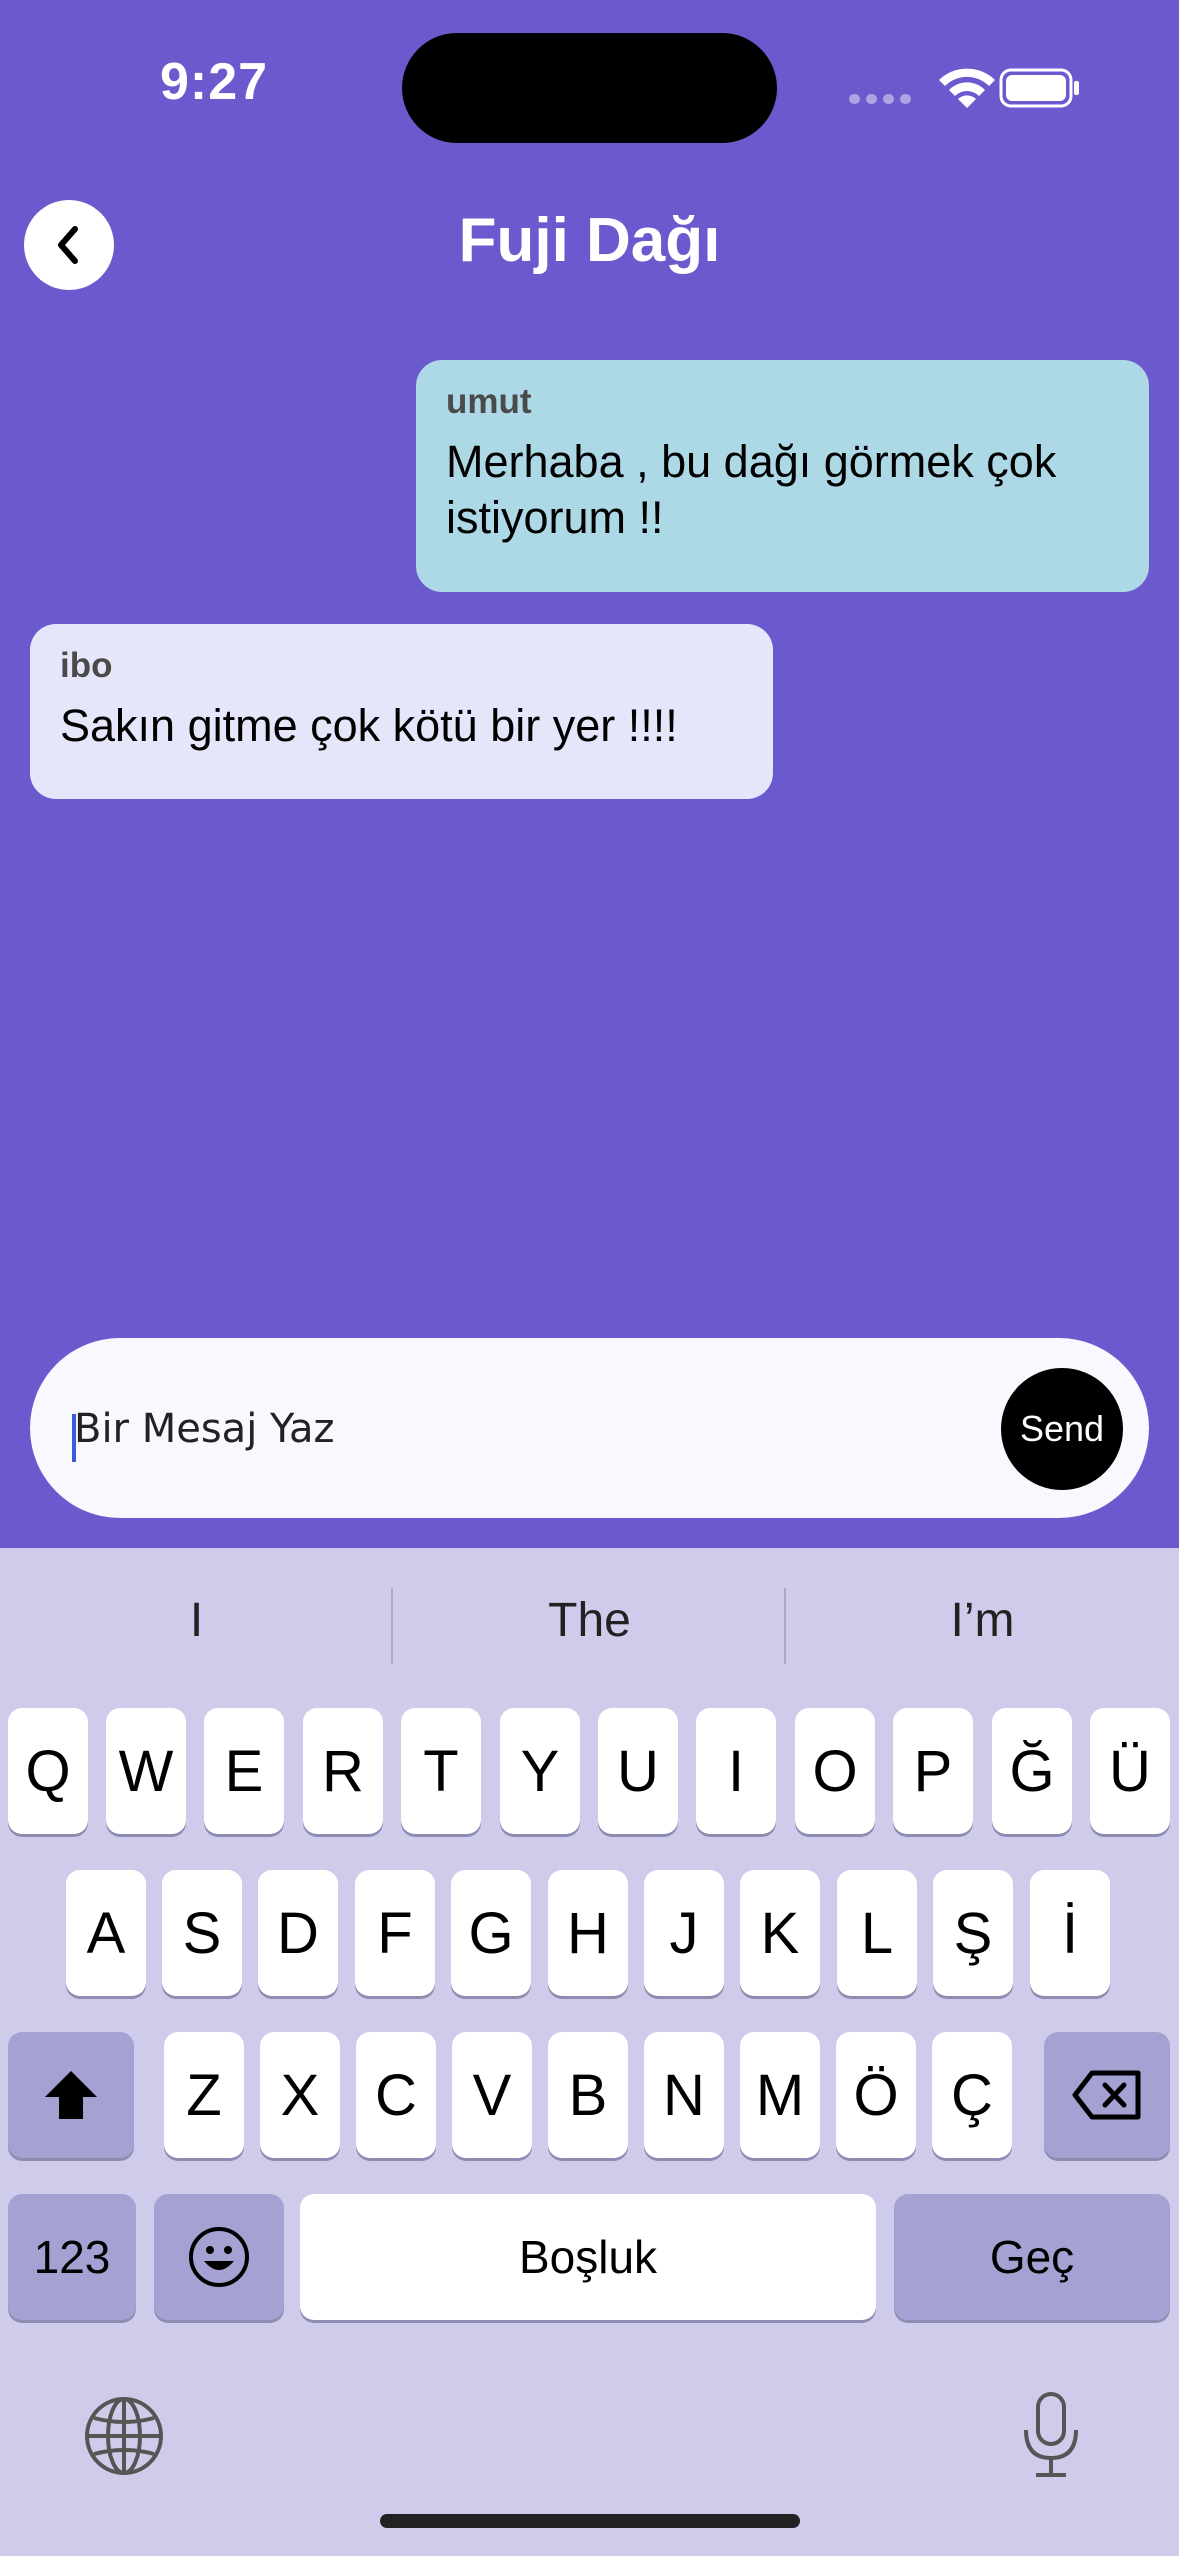  Describe the element at coordinates (524, 1429) in the screenshot. I see `message-input` at that location.